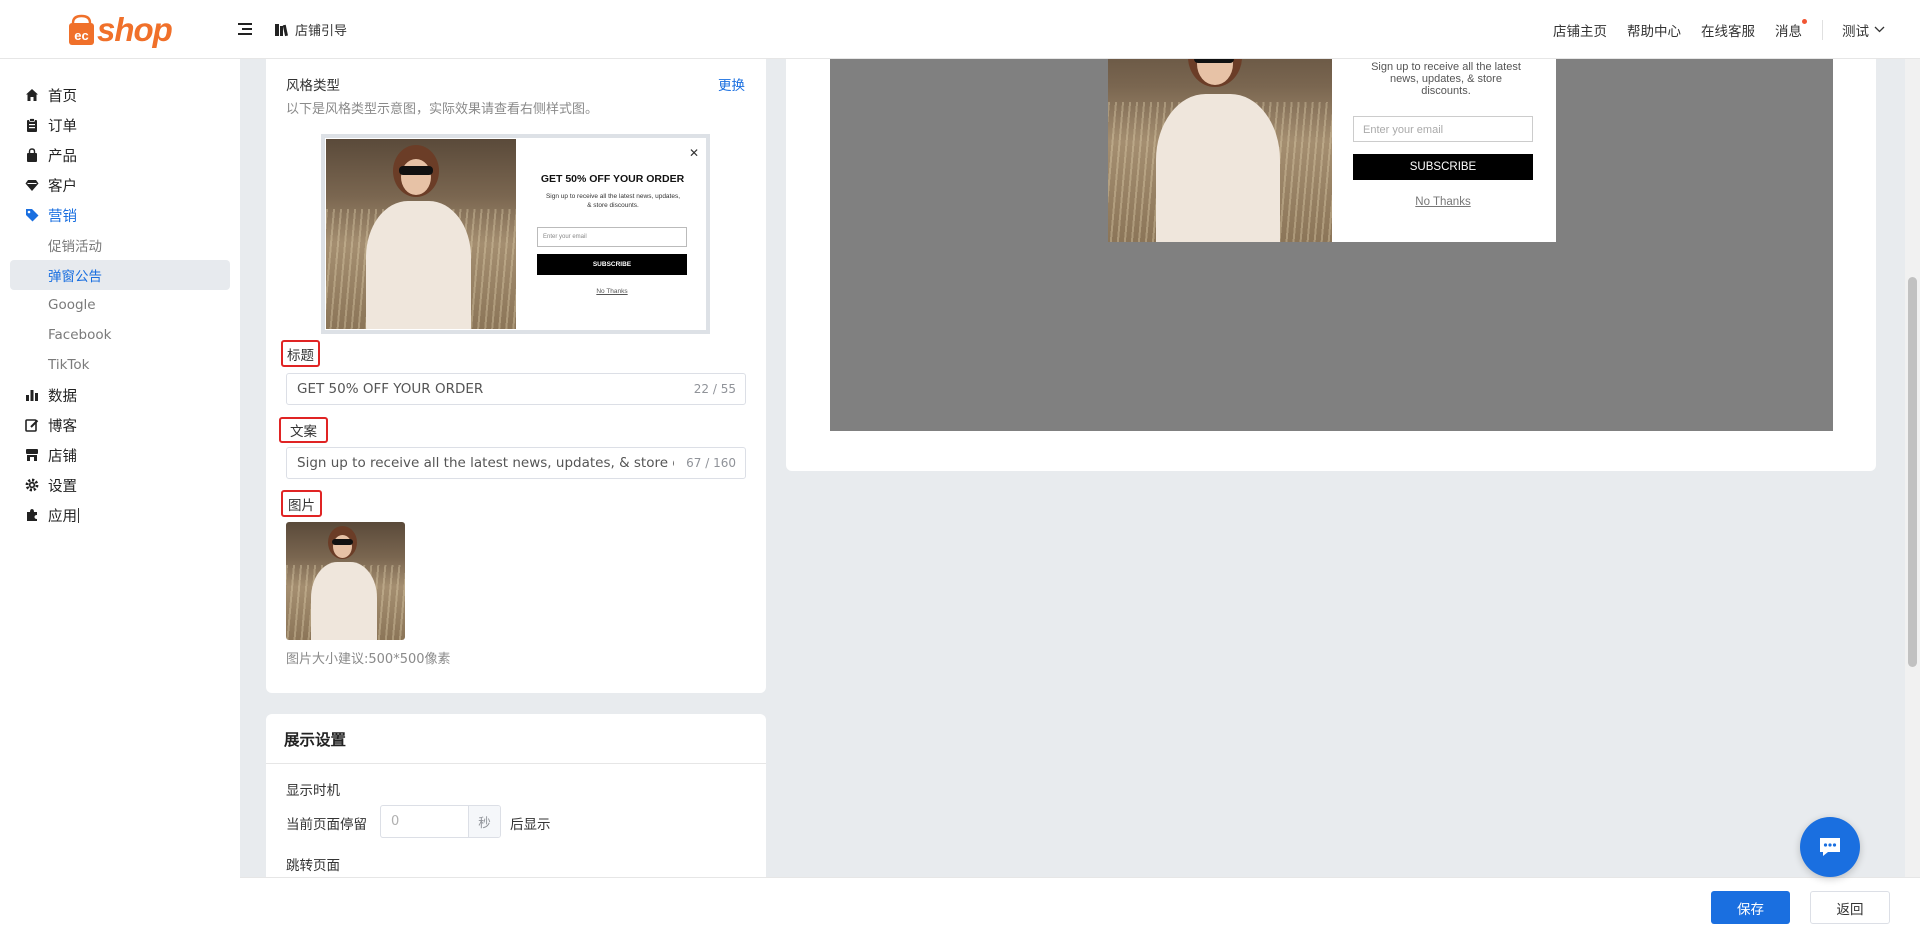 The image size is (1920, 937). I want to click on sidebar-sub-google: Google, so click(120, 305).